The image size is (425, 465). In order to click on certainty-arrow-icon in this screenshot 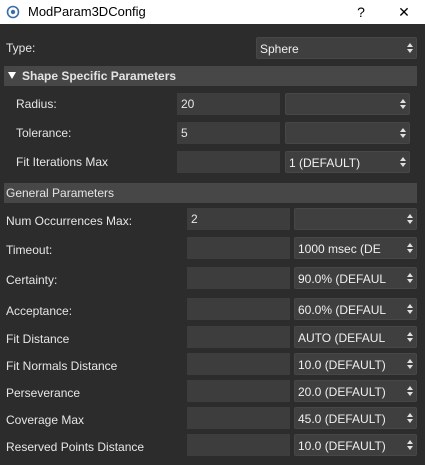, I will do `click(409, 278)`.